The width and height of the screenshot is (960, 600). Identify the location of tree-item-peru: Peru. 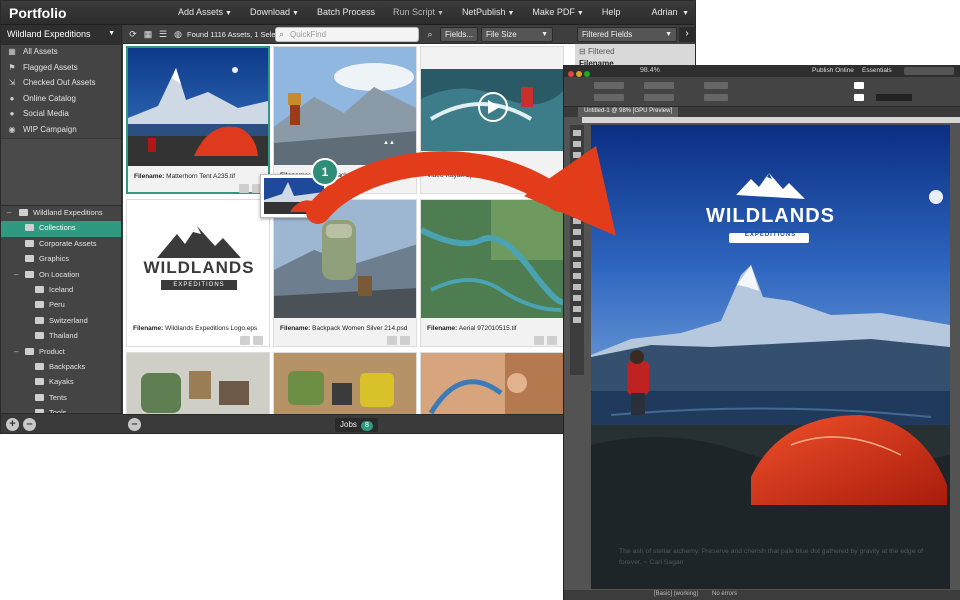
(61, 305).